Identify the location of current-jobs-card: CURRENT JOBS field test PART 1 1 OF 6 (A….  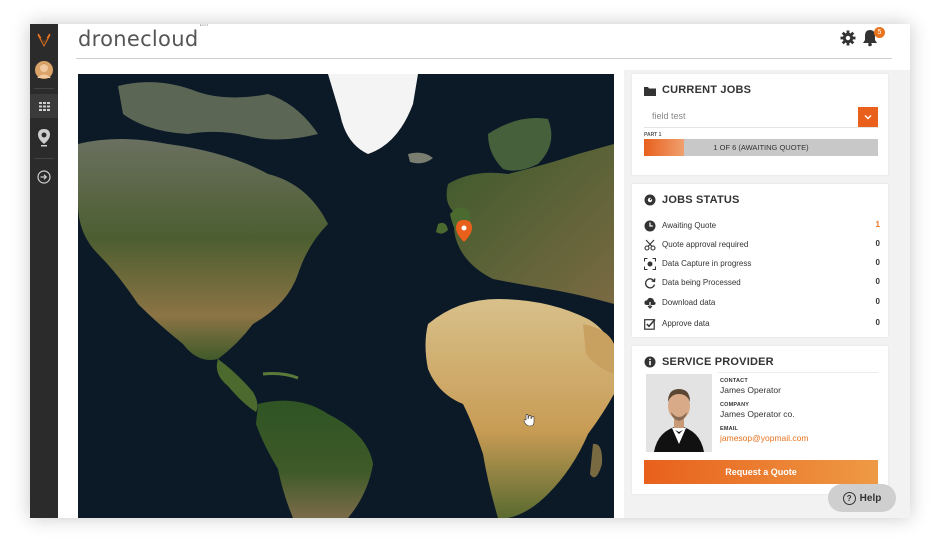
(760, 124).